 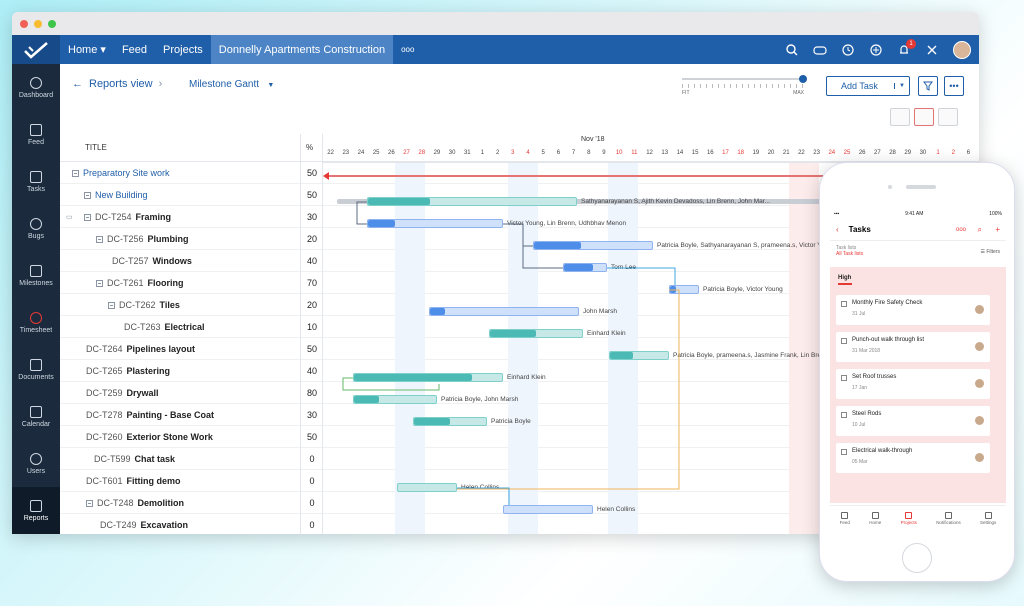 What do you see at coordinates (913, 347) in the screenshot?
I see `mobile-task-card: Punch-out walk through list 31 Mar 2018` at bounding box center [913, 347].